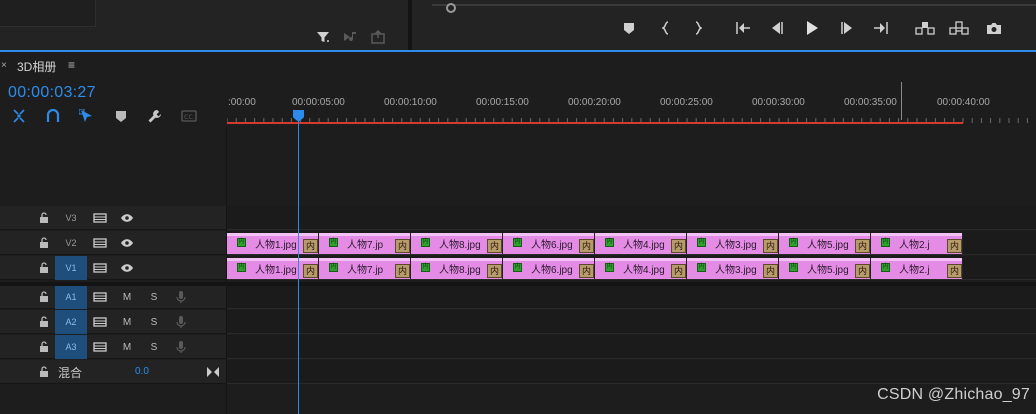 The image size is (1036, 414). I want to click on work-area-bar, so click(595, 123).